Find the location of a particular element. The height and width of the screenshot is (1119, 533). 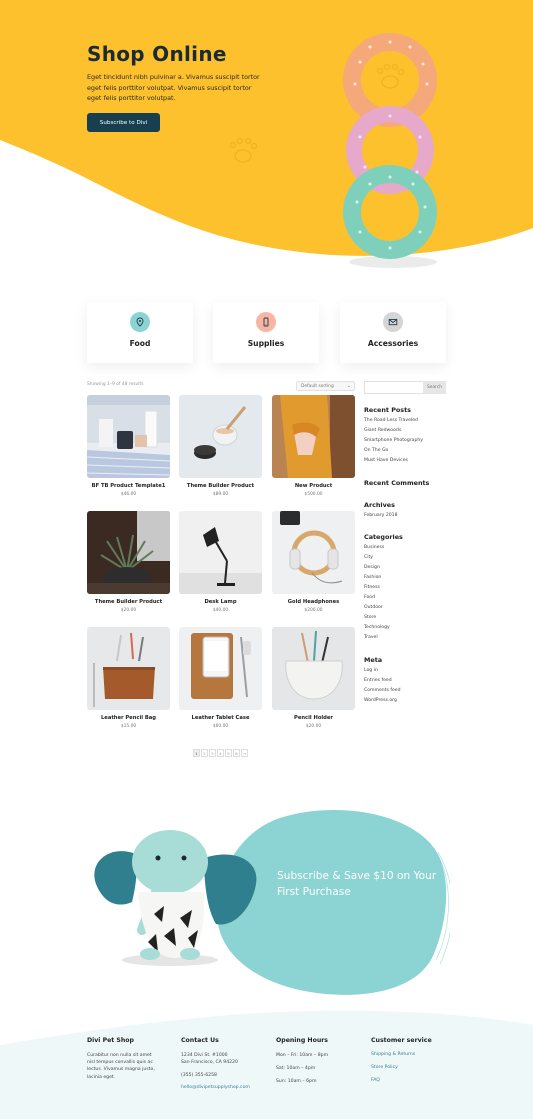

product-card: BF TB Product Template1 $46.00 is located at coordinates (128, 446).